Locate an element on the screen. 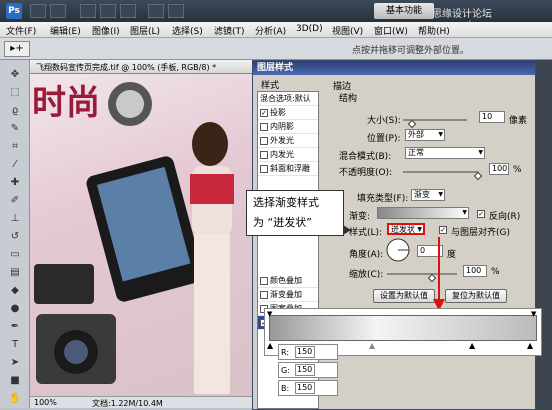  angle-label: 角度(A): is located at coordinates (366, 255).